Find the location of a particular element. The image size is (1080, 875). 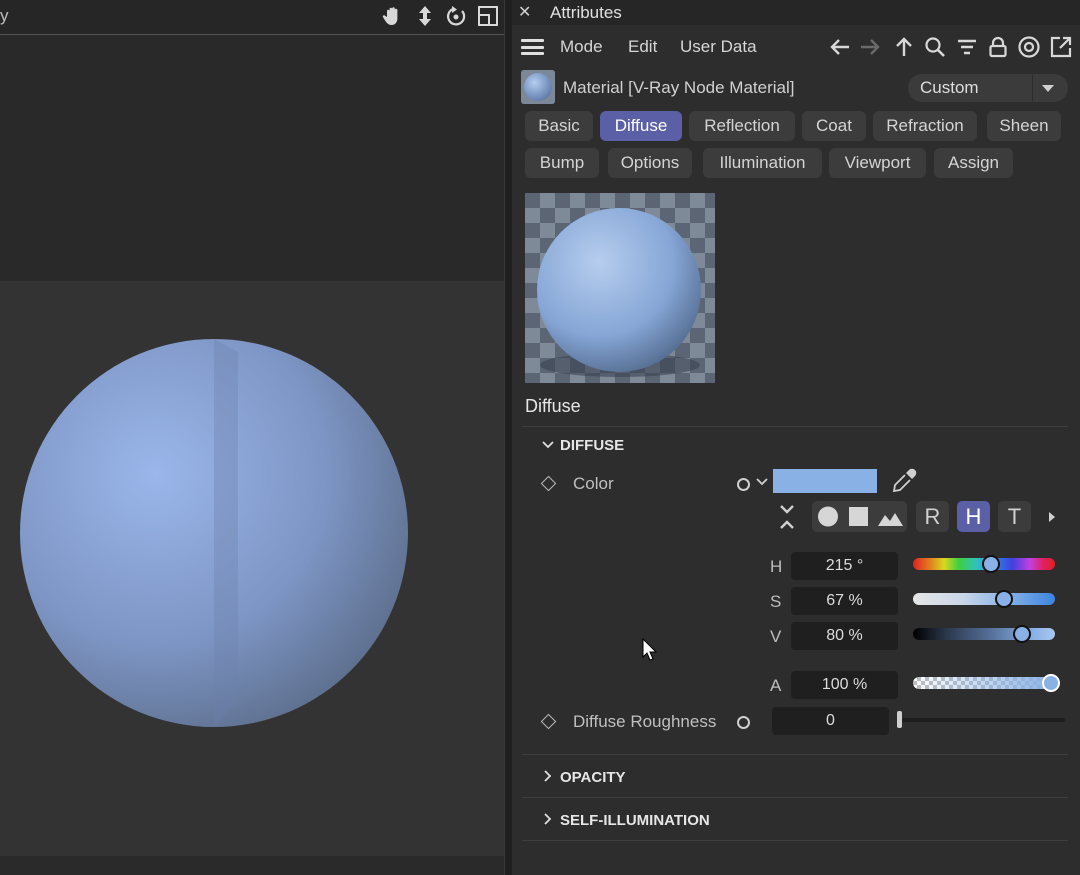

tab-basic: Basic is located at coordinates (559, 126).